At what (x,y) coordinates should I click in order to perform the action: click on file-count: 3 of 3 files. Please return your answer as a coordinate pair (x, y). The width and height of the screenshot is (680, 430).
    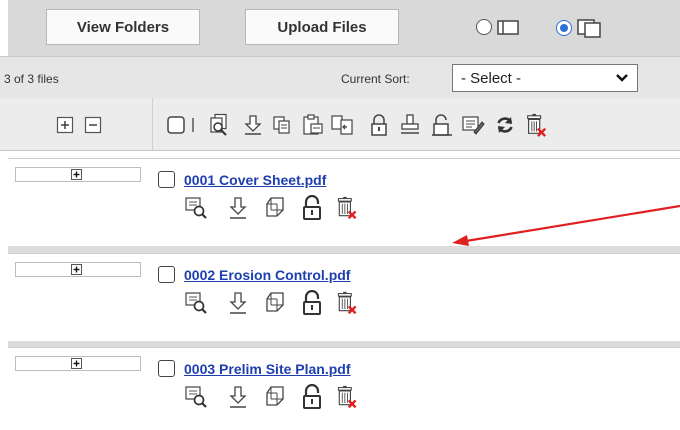
    Looking at the image, I should click on (31, 79).